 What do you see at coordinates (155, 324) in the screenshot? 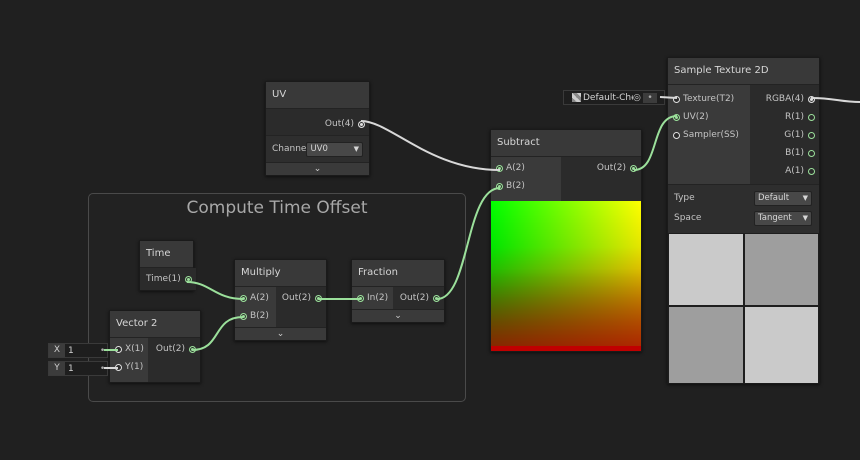
I see `vector2-node-title: Vector 2` at bounding box center [155, 324].